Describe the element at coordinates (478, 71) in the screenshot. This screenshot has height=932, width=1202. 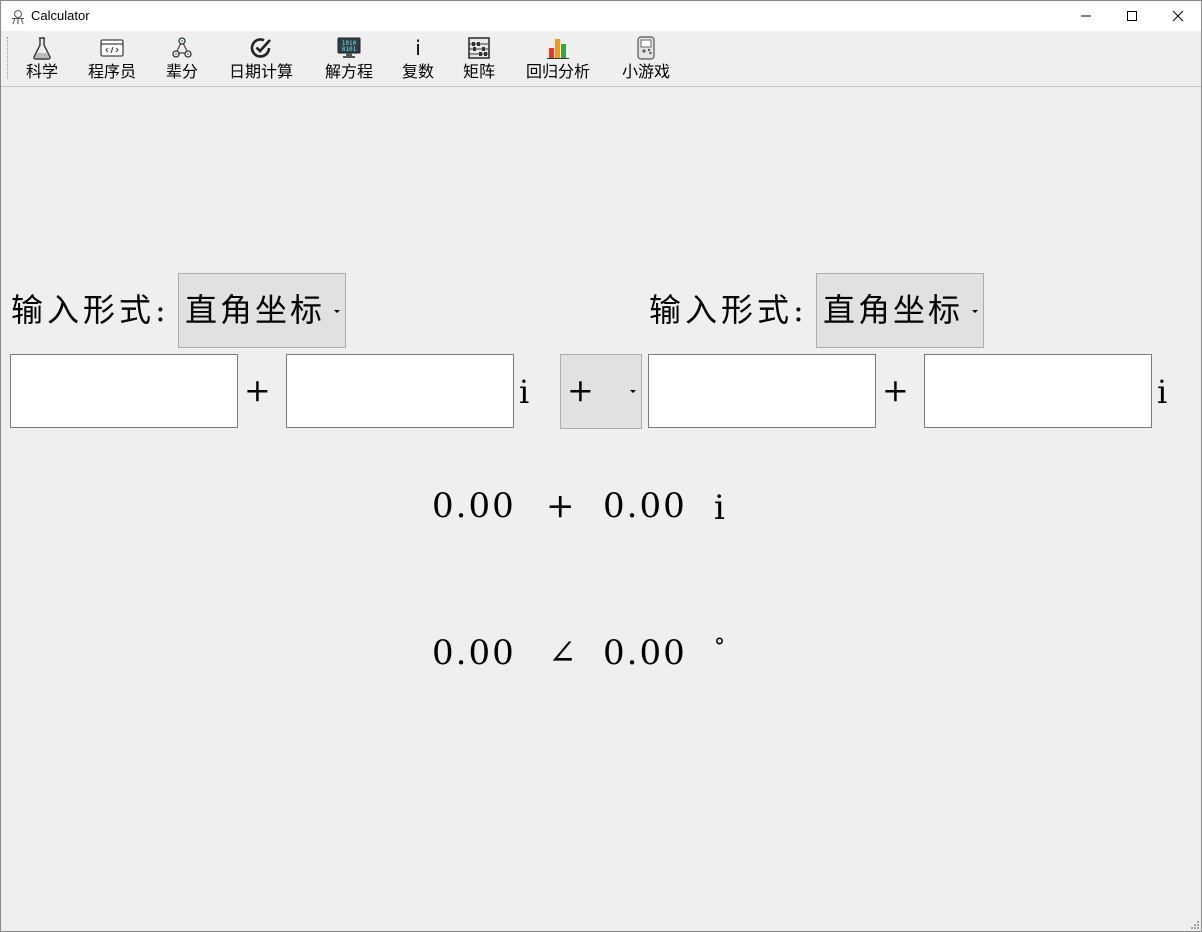
I see `toolbar-item-label: 矩阵` at that location.